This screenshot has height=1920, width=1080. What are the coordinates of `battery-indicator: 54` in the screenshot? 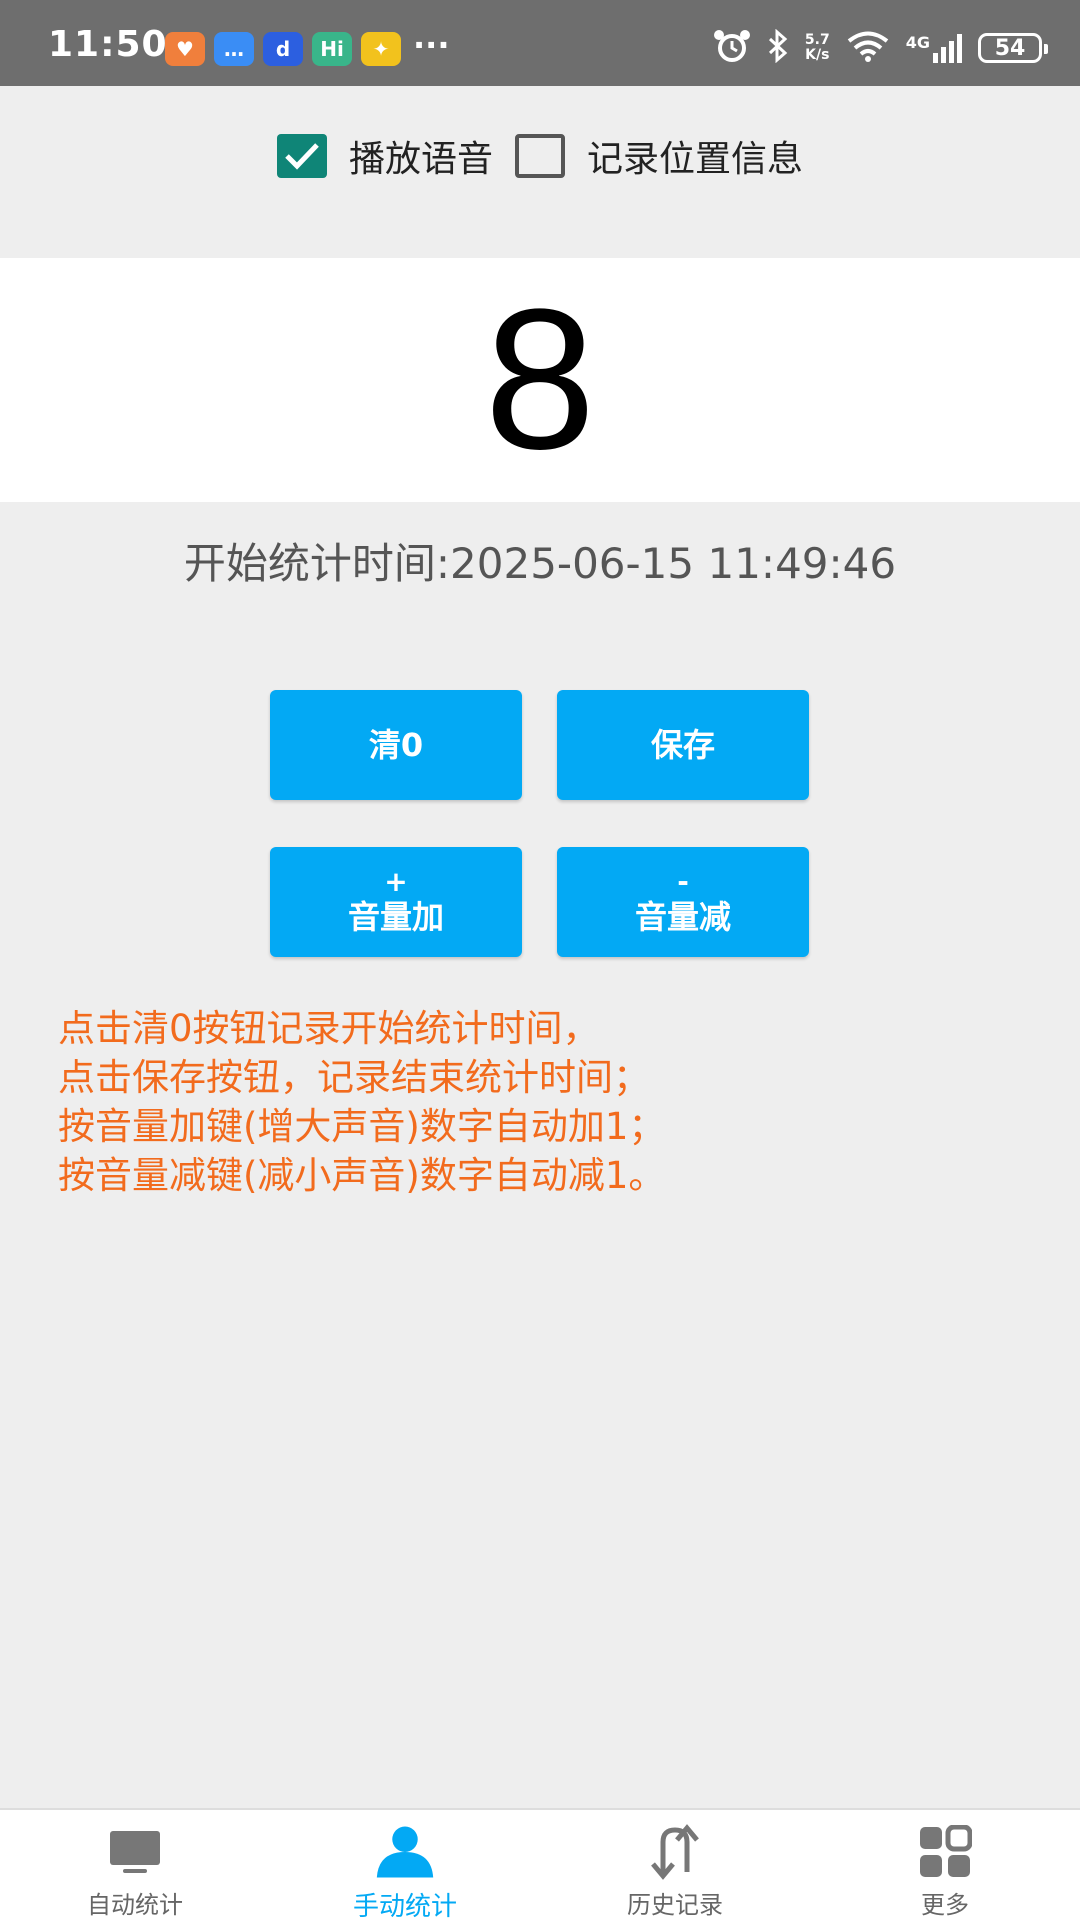 It's located at (1013, 48).